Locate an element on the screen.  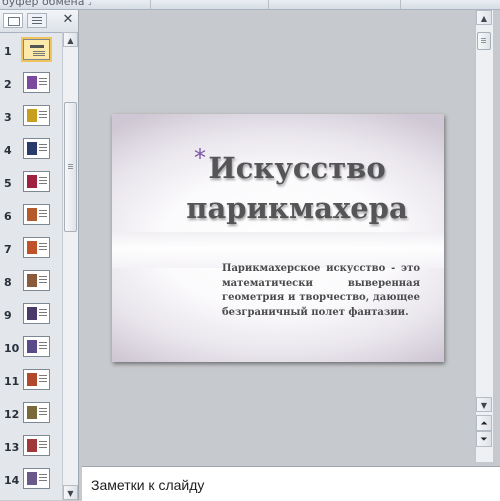
slide-thumbnail-7: 7 is located at coordinates (31, 249).